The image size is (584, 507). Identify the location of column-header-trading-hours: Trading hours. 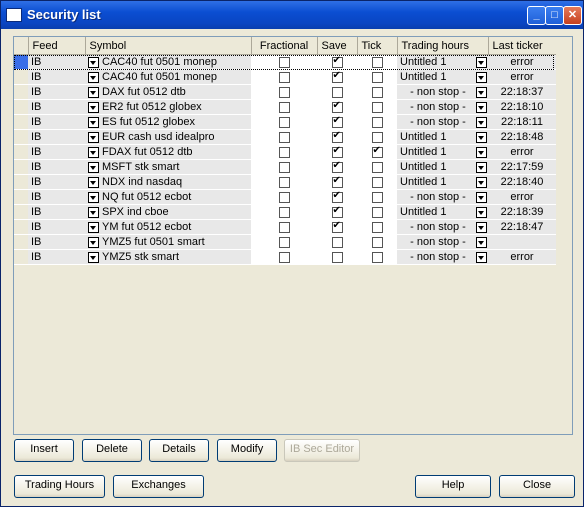
(443, 46).